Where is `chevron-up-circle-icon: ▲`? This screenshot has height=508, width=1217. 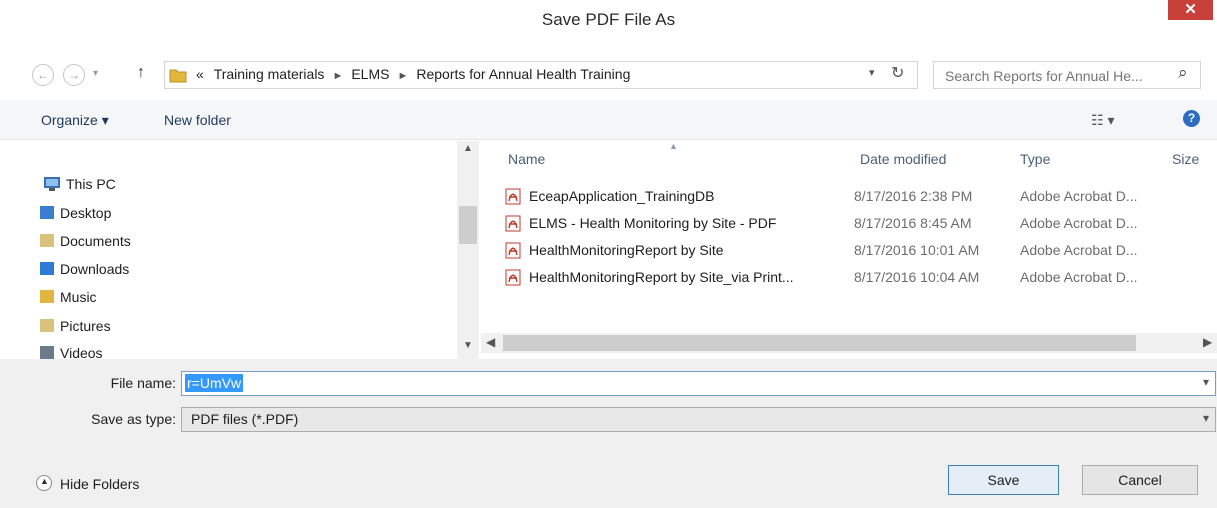
chevron-up-circle-icon: ▲ is located at coordinates (44, 483).